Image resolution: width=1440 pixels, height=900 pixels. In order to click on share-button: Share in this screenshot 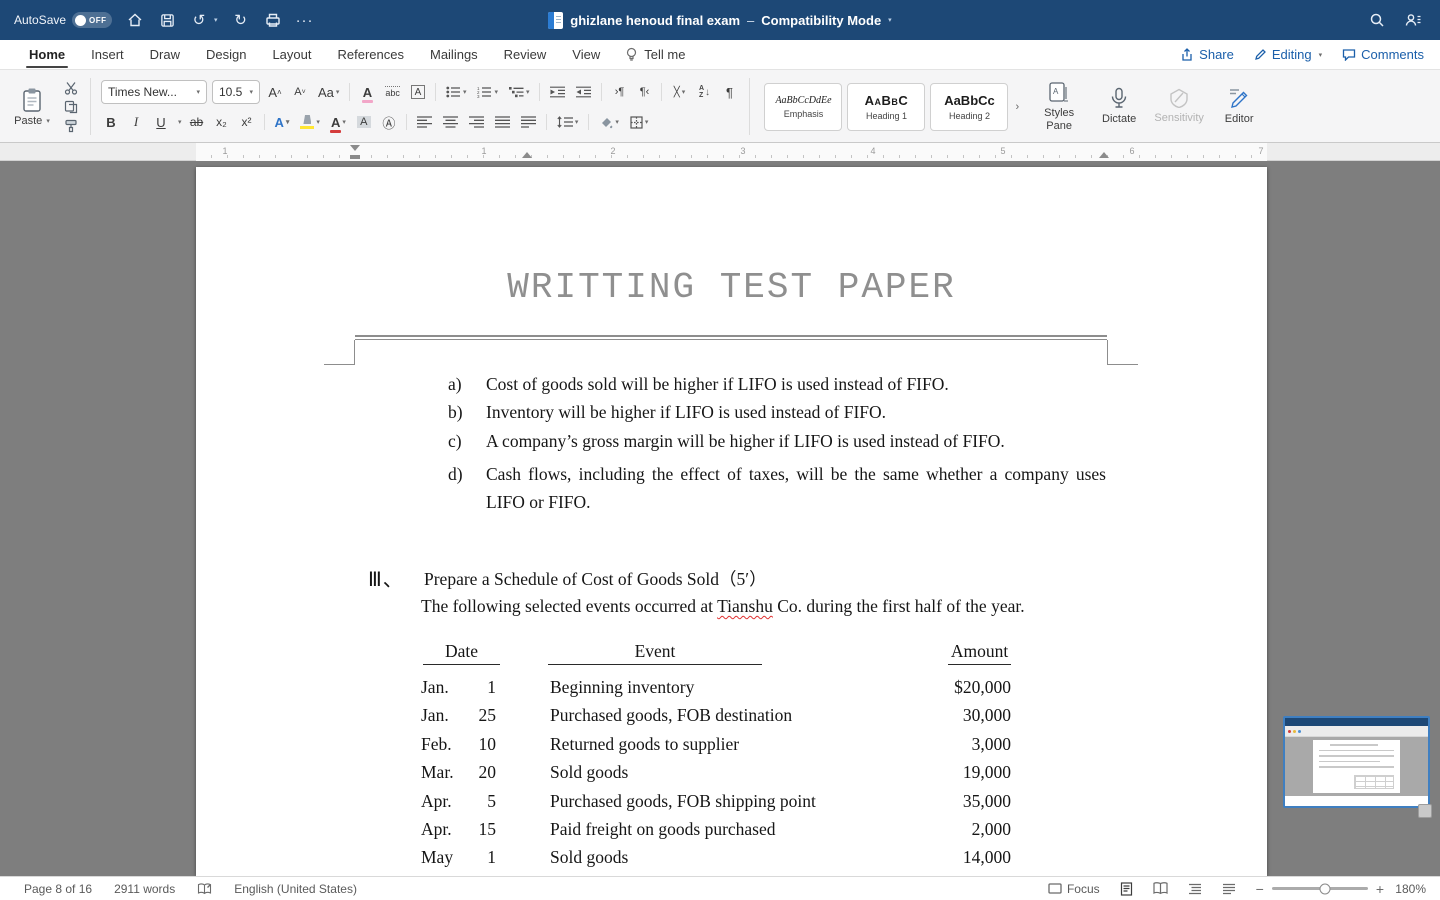, I will do `click(1207, 54)`.